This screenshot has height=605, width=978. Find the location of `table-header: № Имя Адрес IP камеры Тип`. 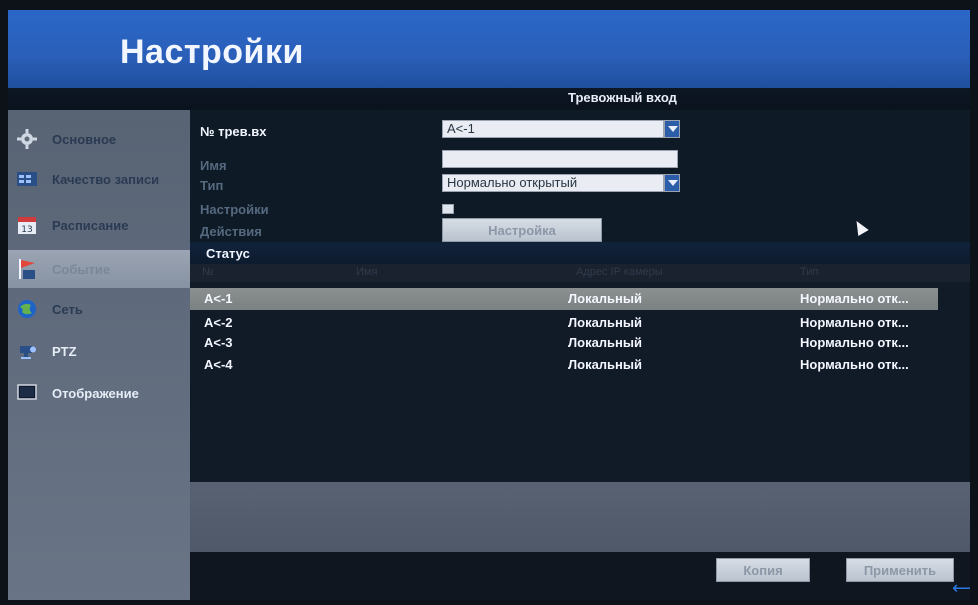

table-header: № Имя Адрес IP камеры Тип is located at coordinates (580, 273).